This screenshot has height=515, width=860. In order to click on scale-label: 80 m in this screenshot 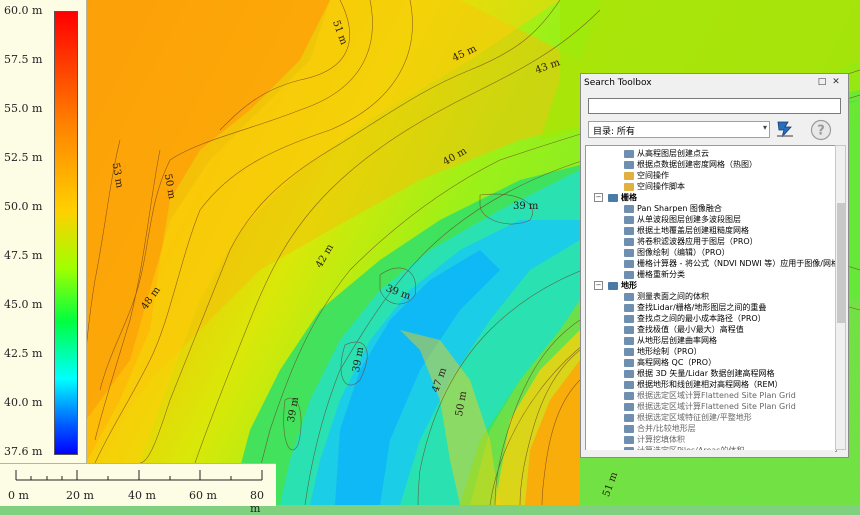, I will do `click(257, 502)`.